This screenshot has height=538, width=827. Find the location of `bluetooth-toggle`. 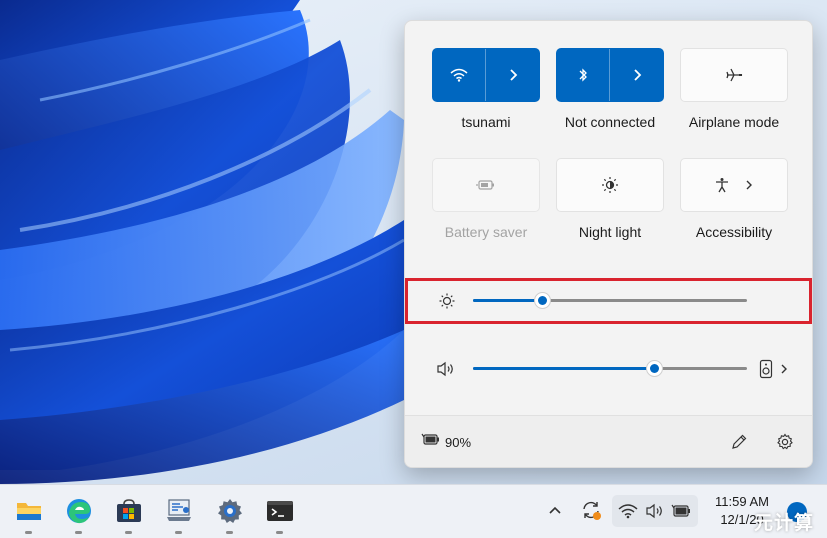

bluetooth-toggle is located at coordinates (583, 75).